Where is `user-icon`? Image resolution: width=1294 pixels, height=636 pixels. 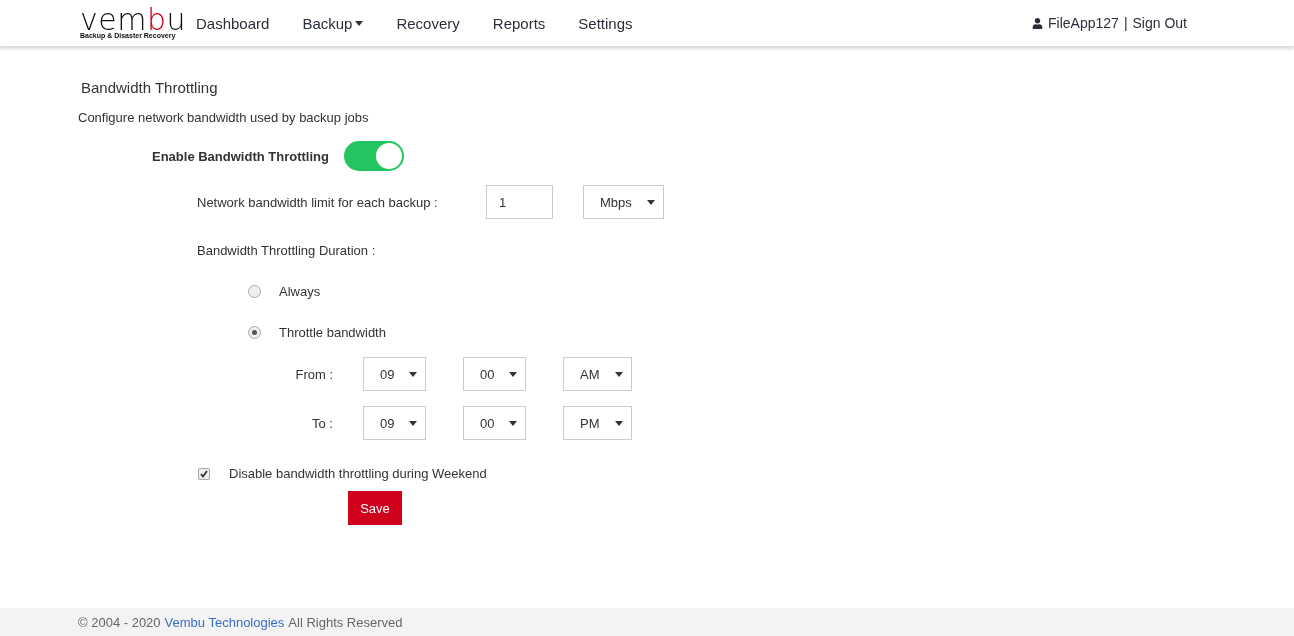 user-icon is located at coordinates (1038, 23).